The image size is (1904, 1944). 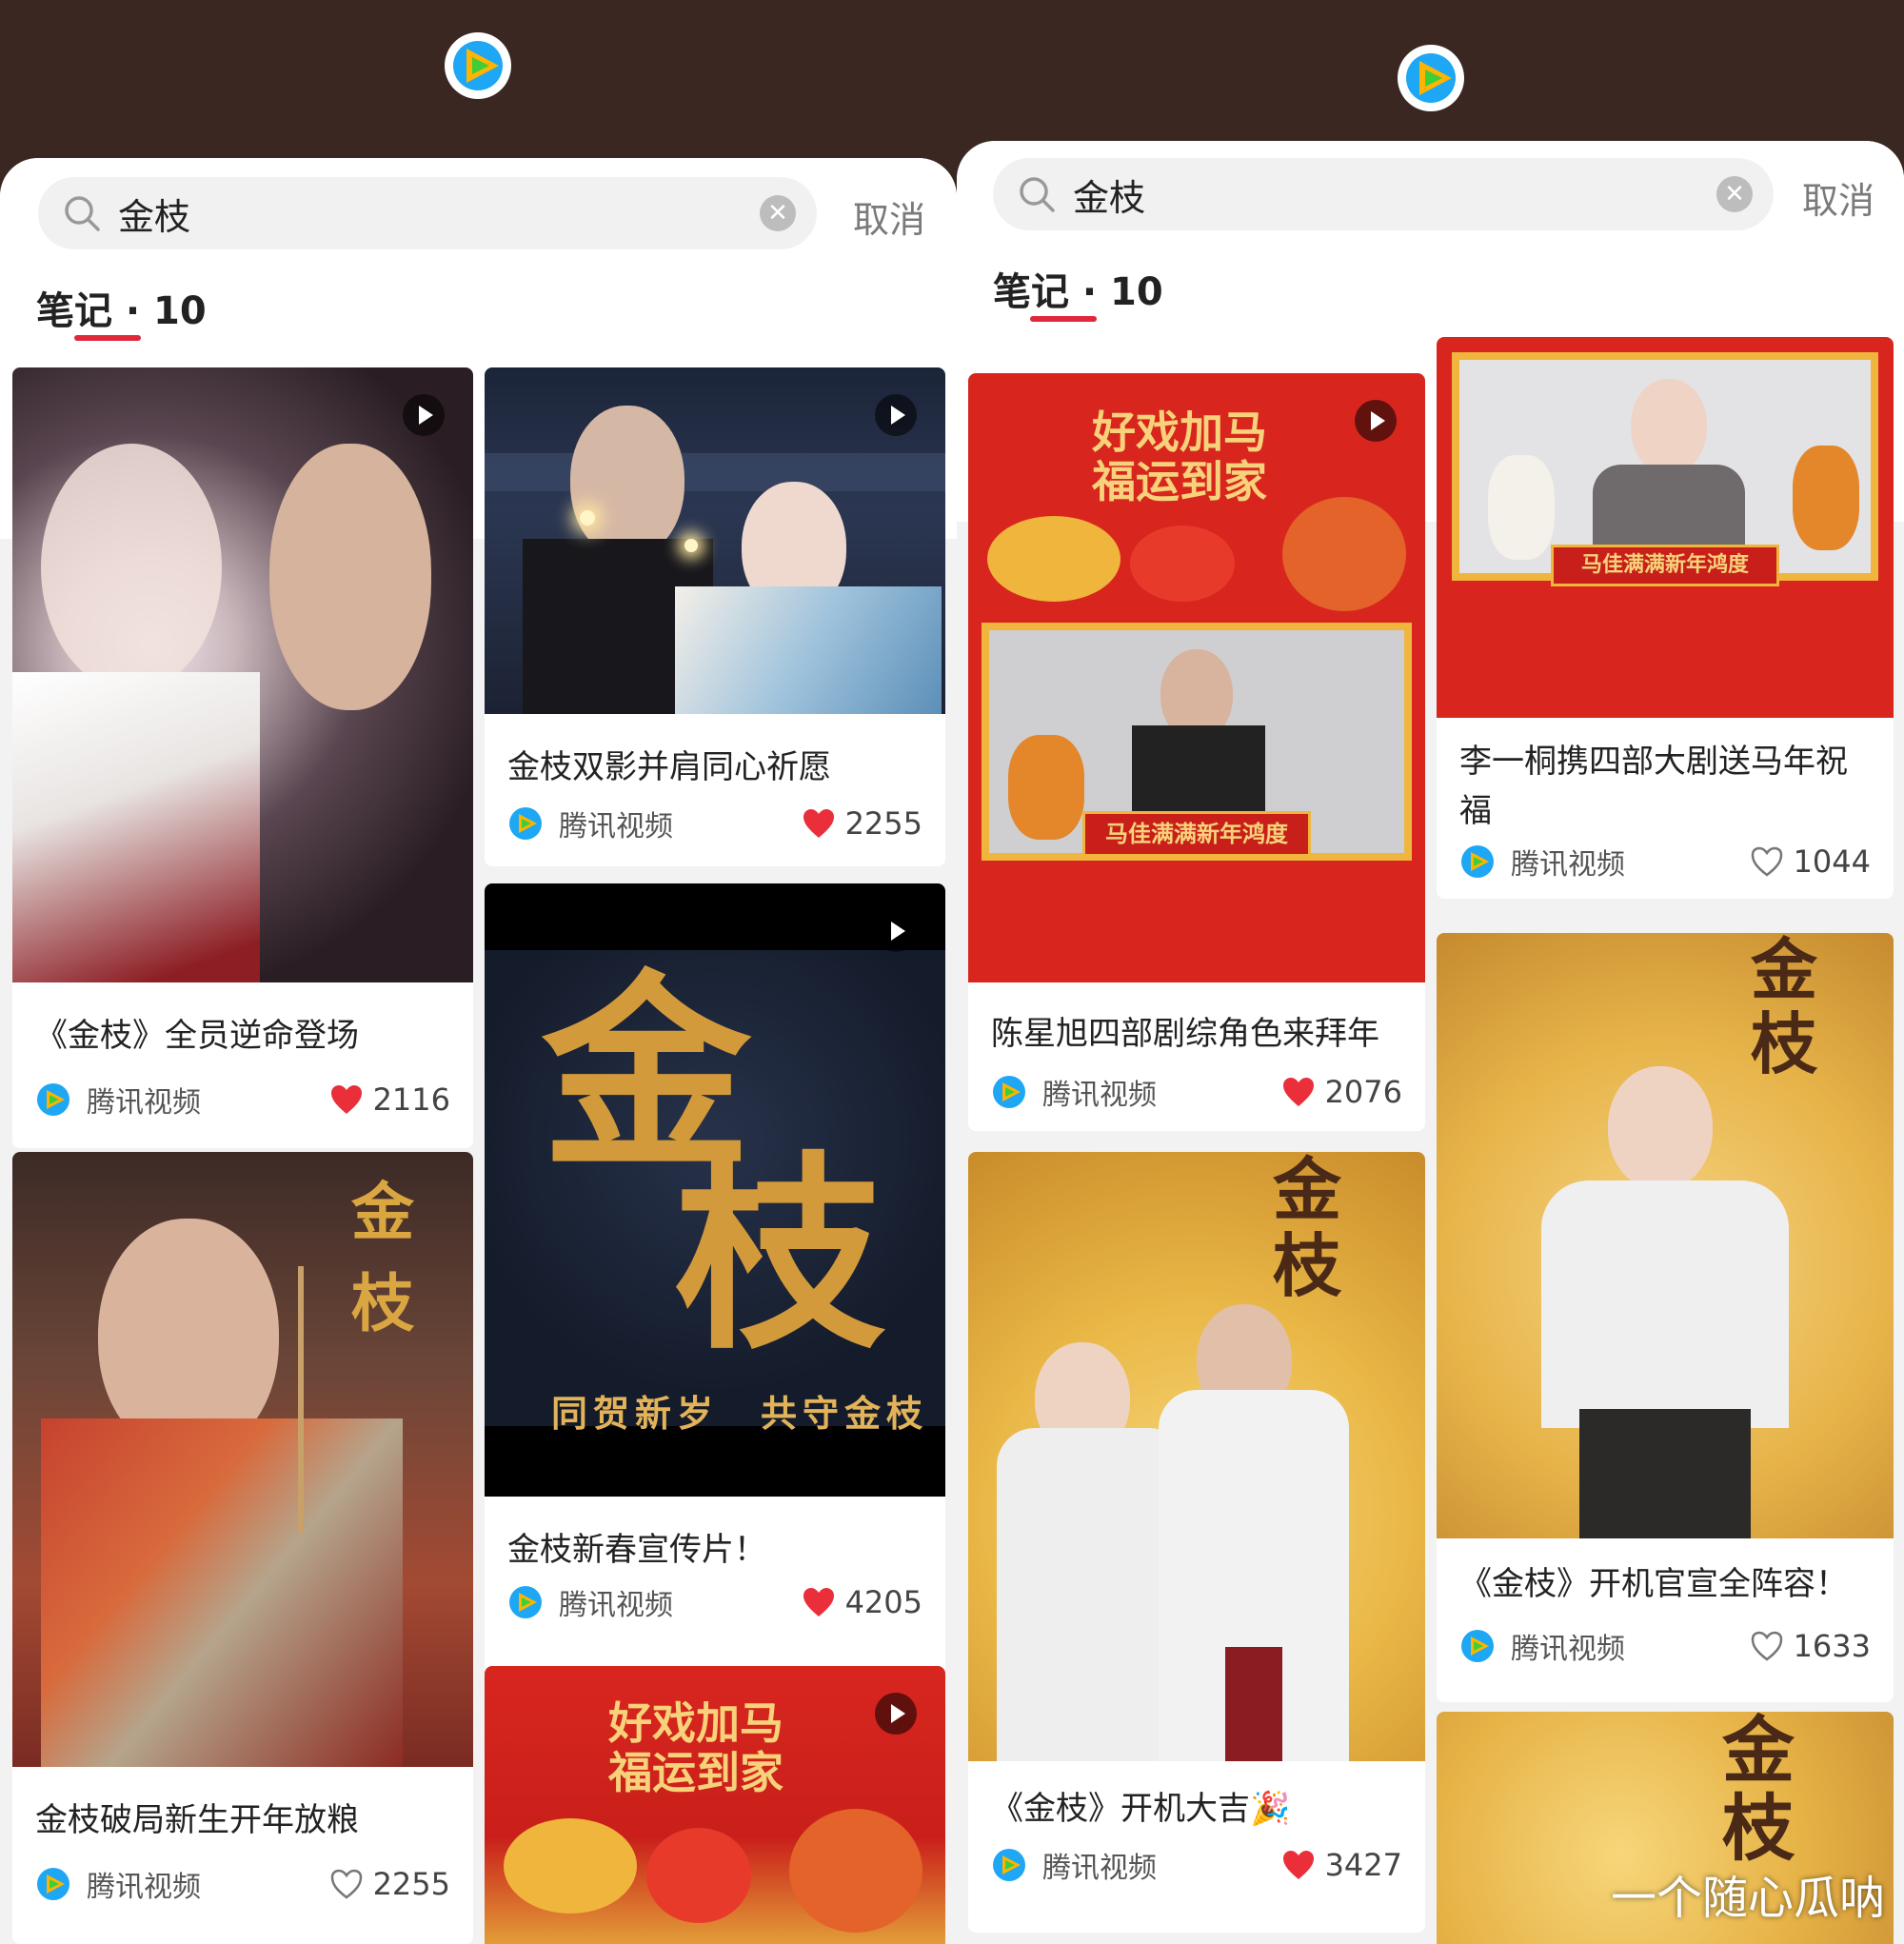 What do you see at coordinates (1196, 1865) in the screenshot?
I see `card-meta: 腾讯视频 3427` at bounding box center [1196, 1865].